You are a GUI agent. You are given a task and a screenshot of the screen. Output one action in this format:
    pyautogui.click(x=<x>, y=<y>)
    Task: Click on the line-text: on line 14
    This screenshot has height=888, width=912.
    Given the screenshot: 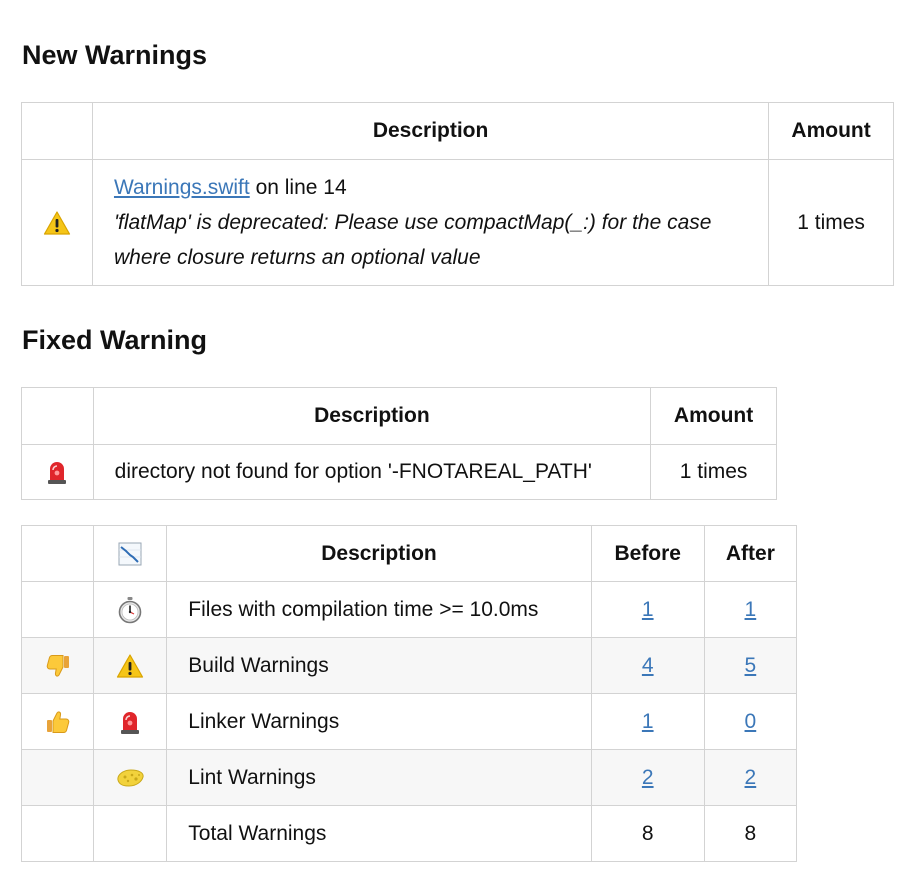 What is the action you would take?
    pyautogui.click(x=298, y=187)
    